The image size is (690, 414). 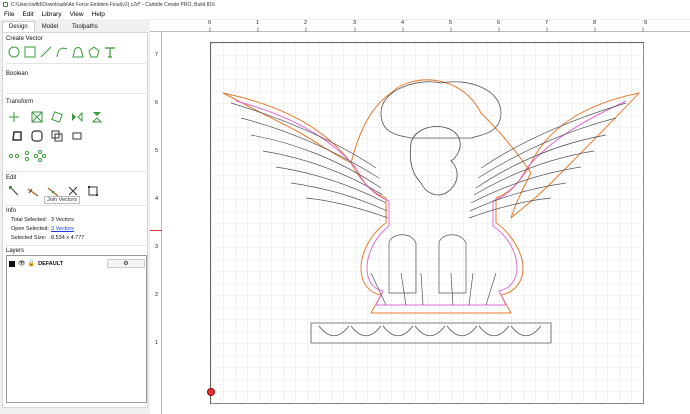 I want to click on menu-library: Library, so click(x=52, y=14).